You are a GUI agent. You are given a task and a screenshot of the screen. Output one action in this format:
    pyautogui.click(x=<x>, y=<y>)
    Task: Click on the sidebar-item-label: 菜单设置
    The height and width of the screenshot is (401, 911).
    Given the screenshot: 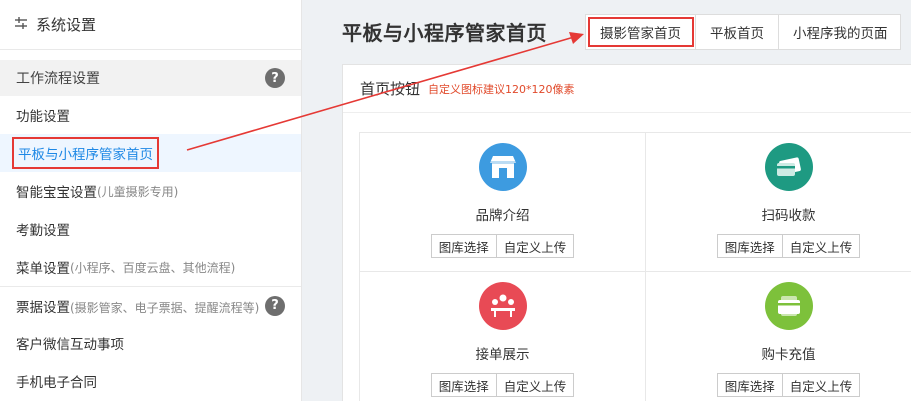 What is the action you would take?
    pyautogui.click(x=43, y=269)
    